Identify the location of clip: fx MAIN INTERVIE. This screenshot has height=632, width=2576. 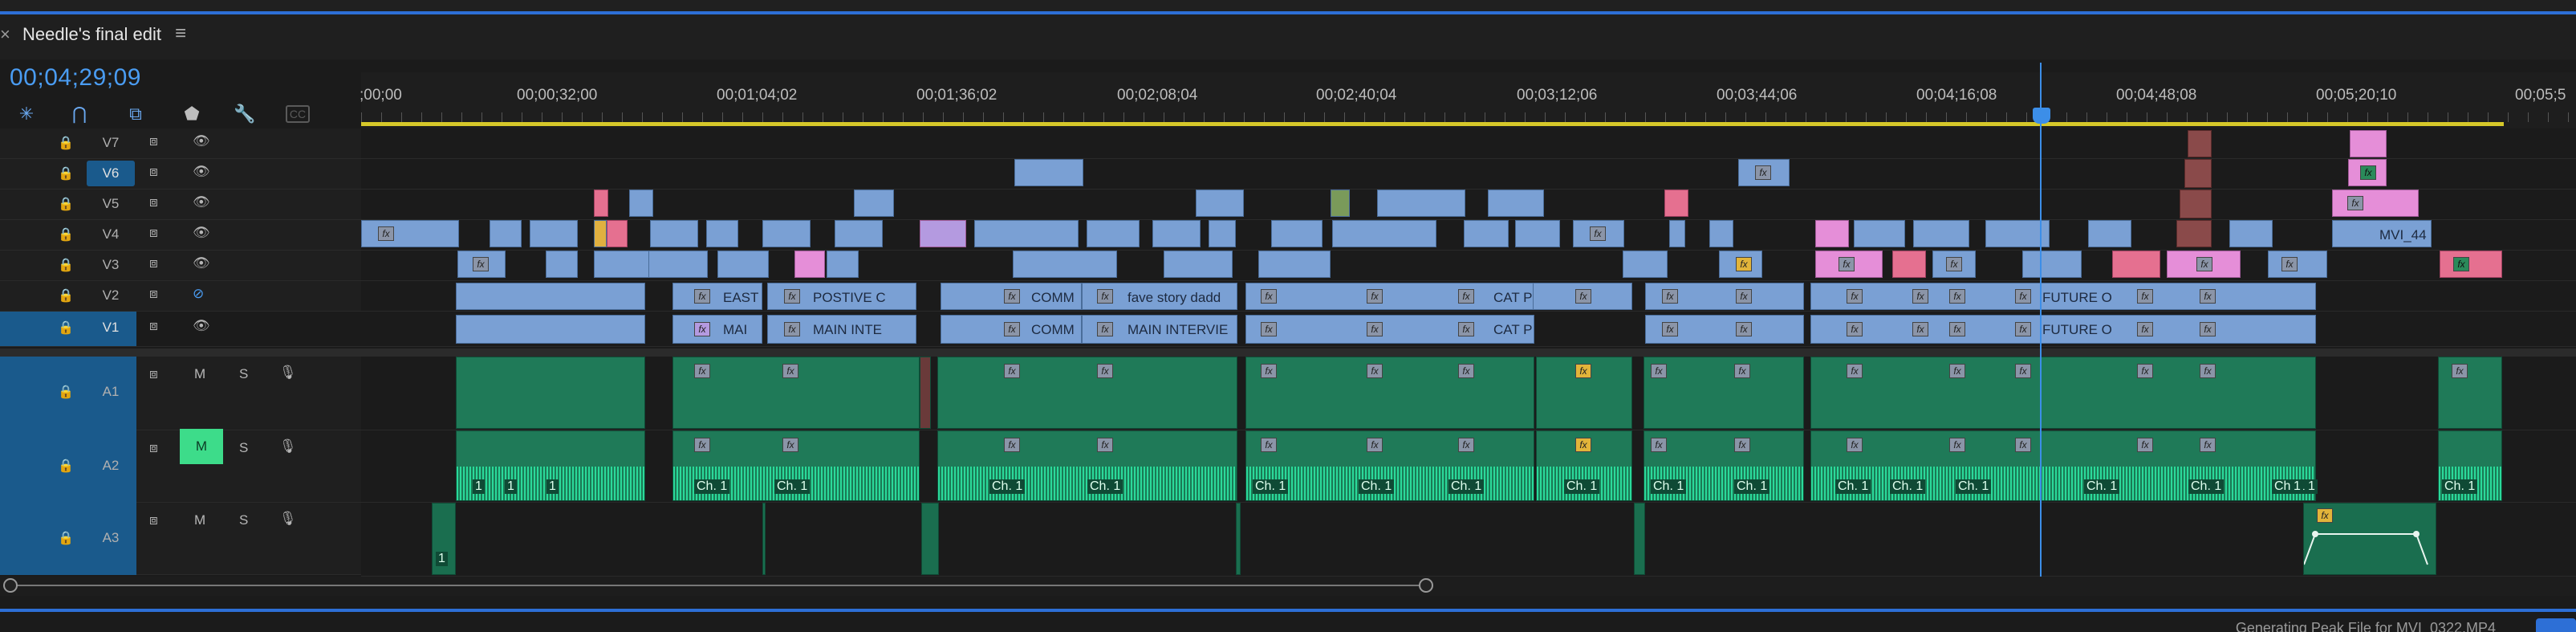
(1159, 329).